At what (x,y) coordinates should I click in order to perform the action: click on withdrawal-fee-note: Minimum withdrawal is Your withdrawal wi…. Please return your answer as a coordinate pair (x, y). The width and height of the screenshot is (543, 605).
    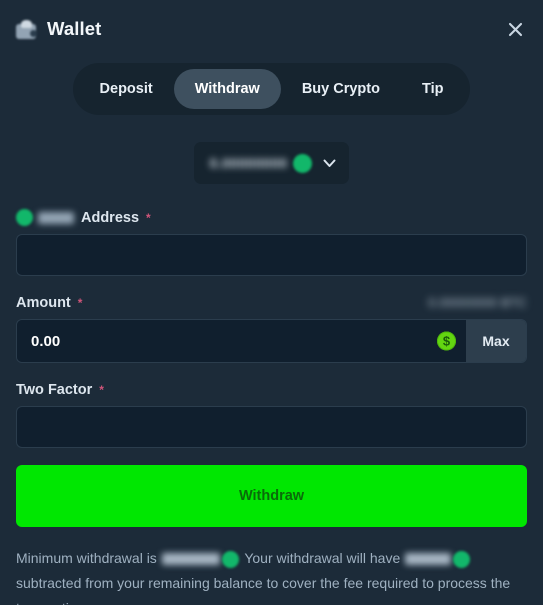
    Looking at the image, I should click on (271, 575).